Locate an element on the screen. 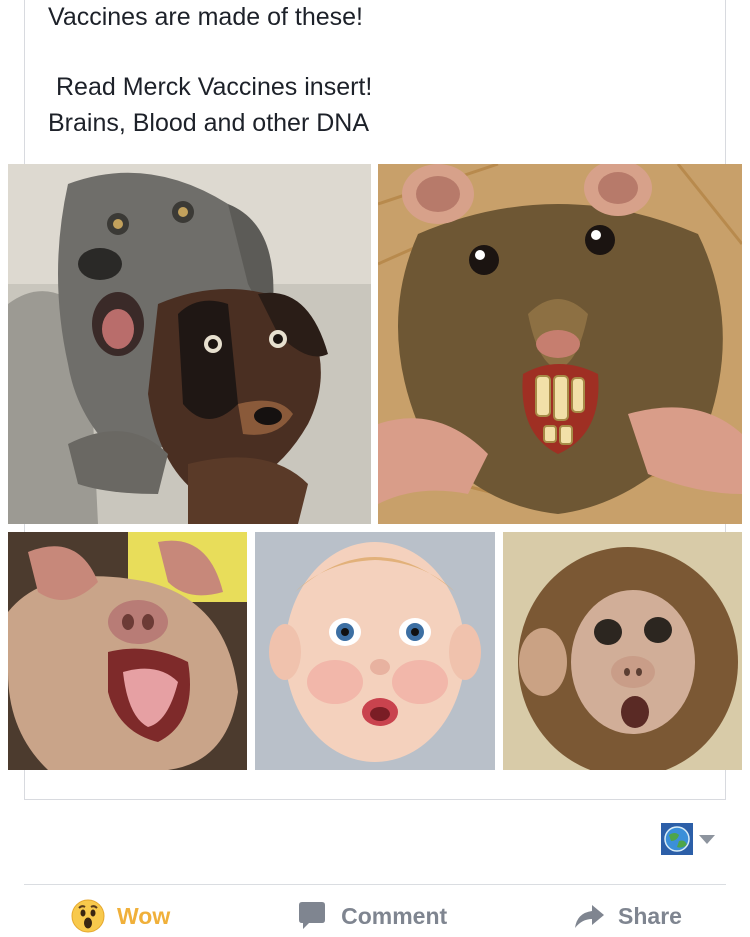 This screenshot has width=750, height=937. audience-selector is located at coordinates (688, 839).